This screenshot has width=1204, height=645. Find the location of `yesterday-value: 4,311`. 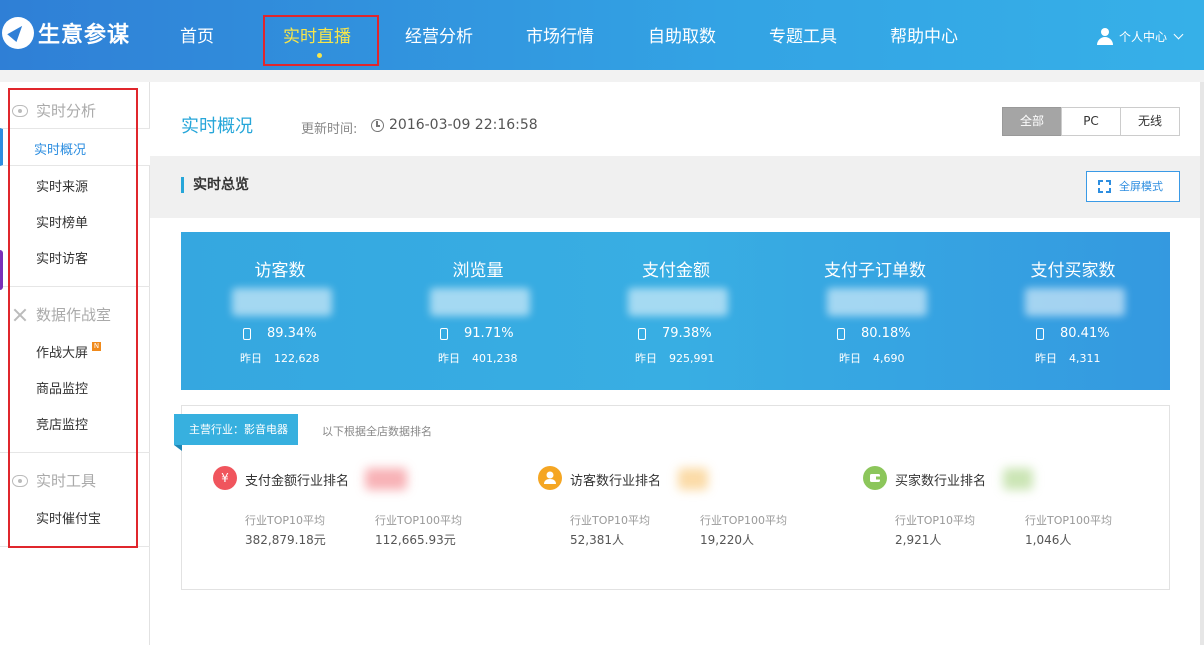

yesterday-value: 4,311 is located at coordinates (1085, 358).